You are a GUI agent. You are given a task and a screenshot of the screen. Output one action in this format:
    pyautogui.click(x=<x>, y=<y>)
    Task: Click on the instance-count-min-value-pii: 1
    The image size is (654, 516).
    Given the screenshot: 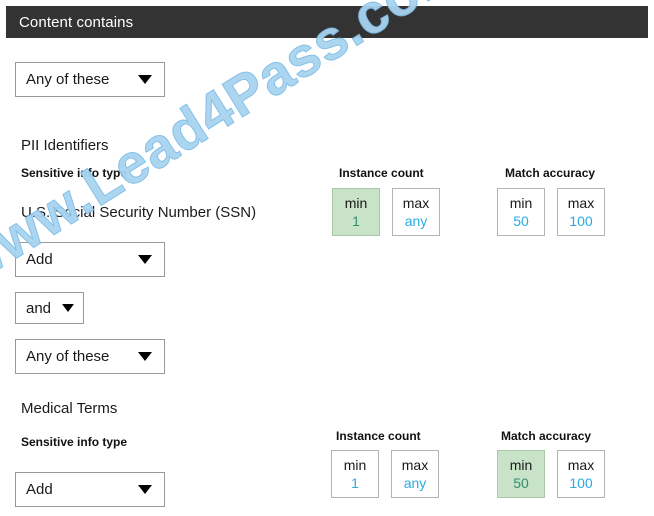 What is the action you would take?
    pyautogui.click(x=356, y=221)
    